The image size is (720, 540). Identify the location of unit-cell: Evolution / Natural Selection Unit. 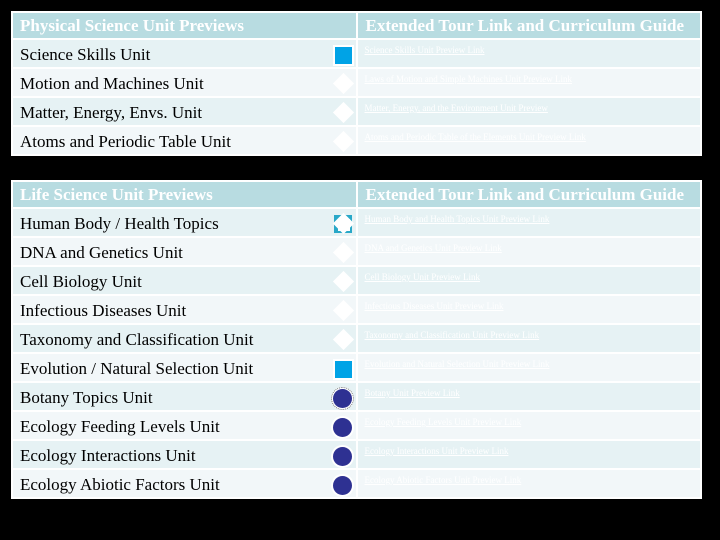
(184, 367).